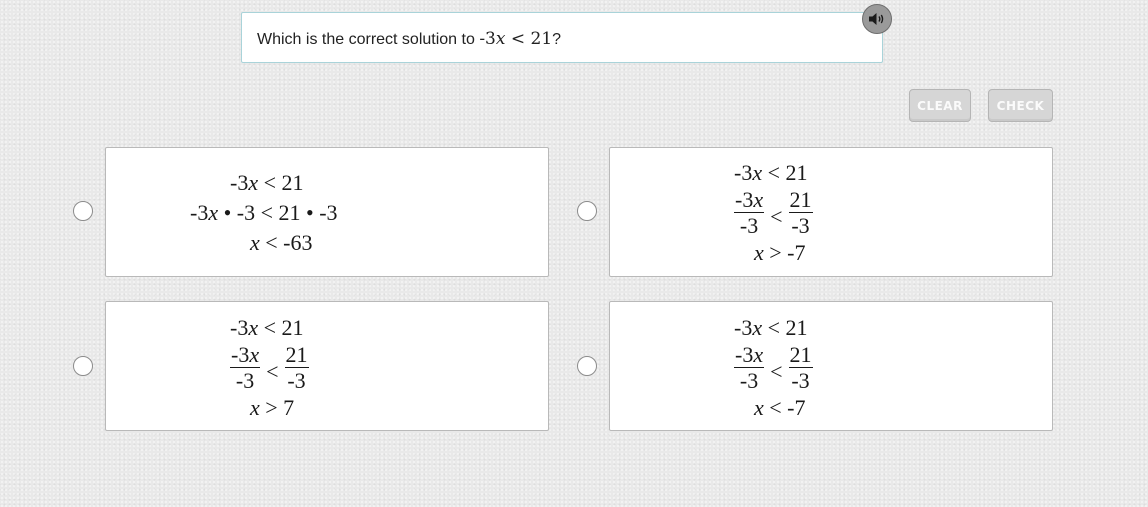 Image resolution: width=1148 pixels, height=507 pixels. I want to click on audio-button, so click(877, 19).